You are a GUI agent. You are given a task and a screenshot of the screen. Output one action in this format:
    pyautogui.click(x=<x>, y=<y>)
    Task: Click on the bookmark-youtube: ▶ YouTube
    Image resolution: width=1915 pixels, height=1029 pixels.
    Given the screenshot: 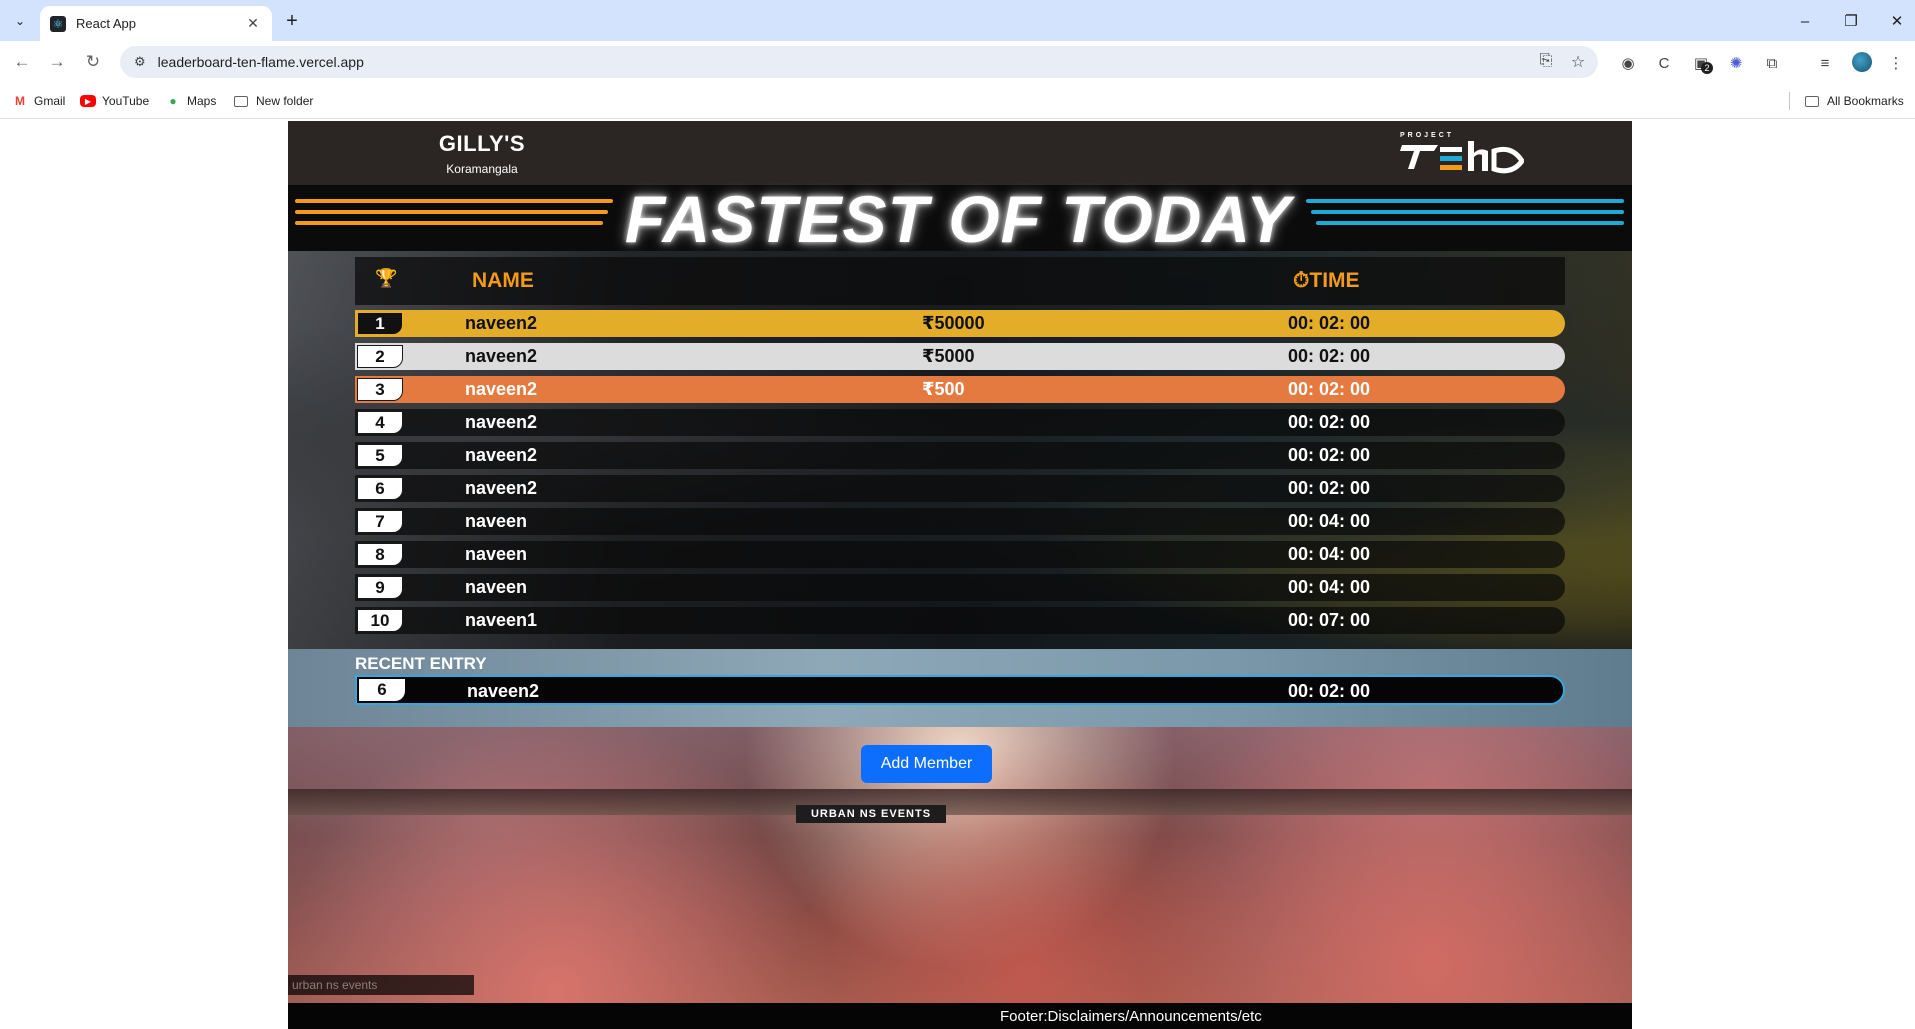 What is the action you would take?
    pyautogui.click(x=114, y=101)
    